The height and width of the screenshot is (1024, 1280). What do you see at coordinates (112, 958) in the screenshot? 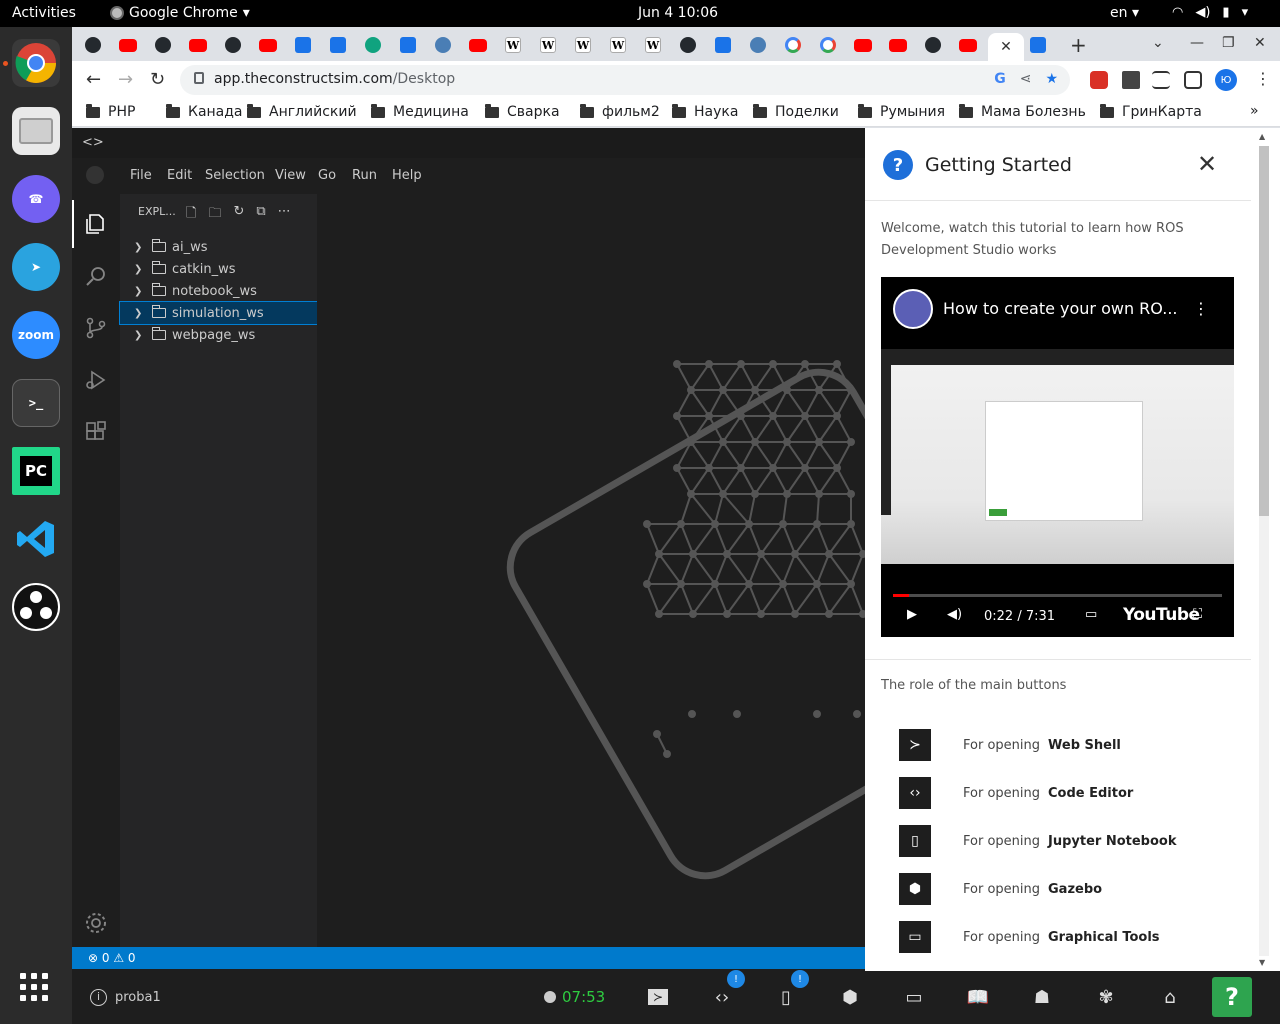
I see `problems-status: ⊗ 0 ⚠ 0` at bounding box center [112, 958].